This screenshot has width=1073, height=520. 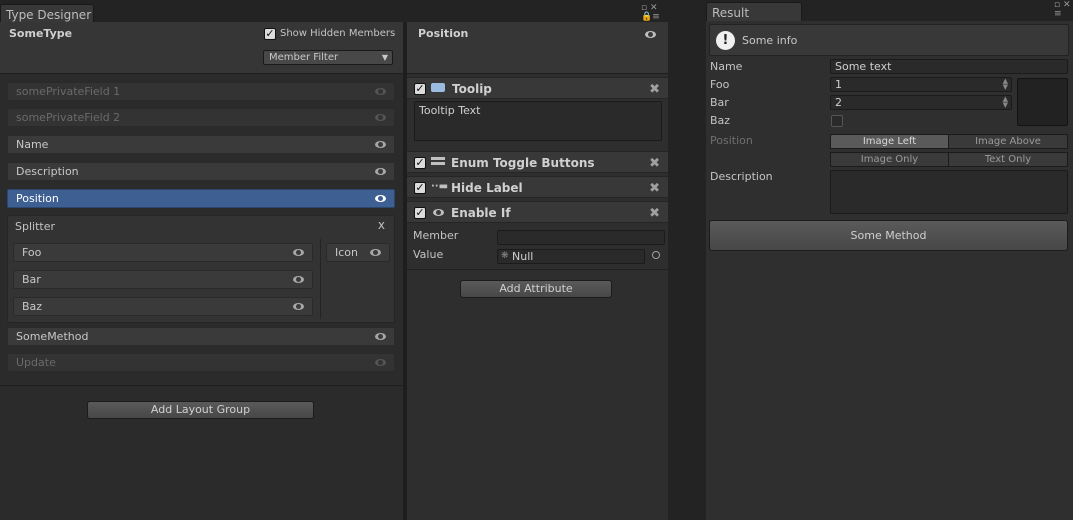 I want to click on bar-int-field: 2 ▲ ▼, so click(x=921, y=102).